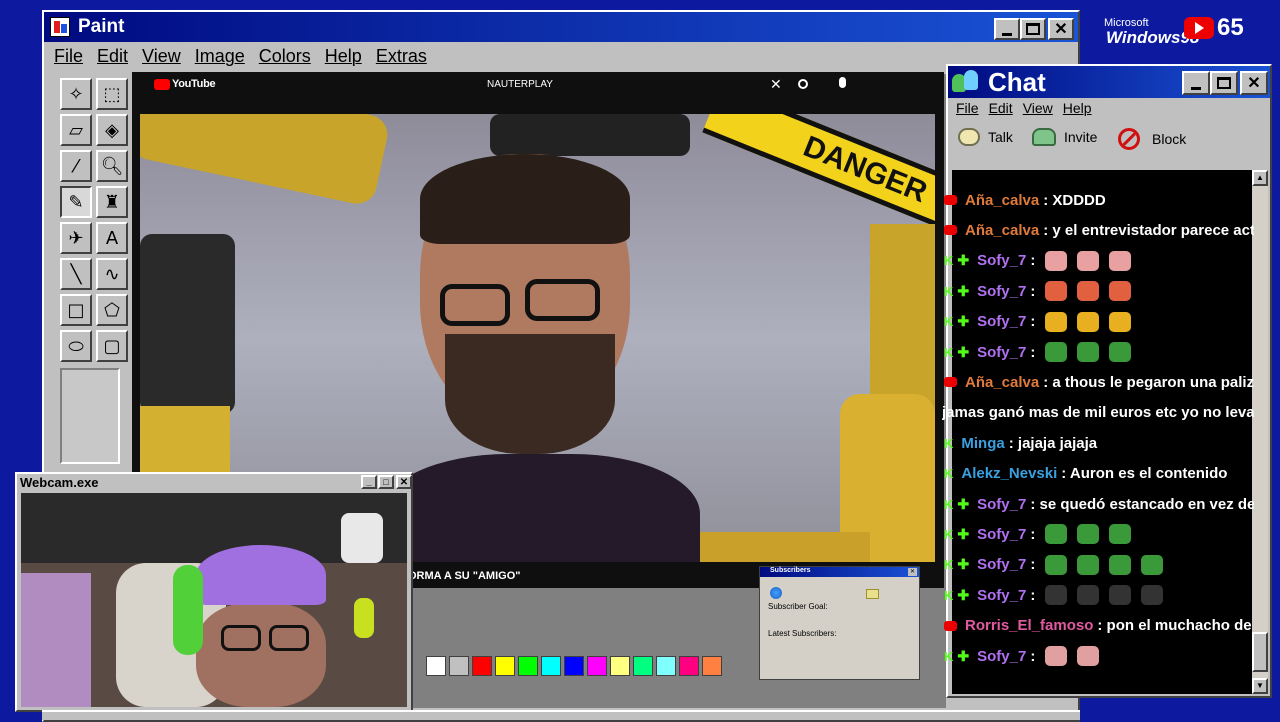 The image size is (1280, 722). I want to click on line-icon: ╲, so click(76, 274).